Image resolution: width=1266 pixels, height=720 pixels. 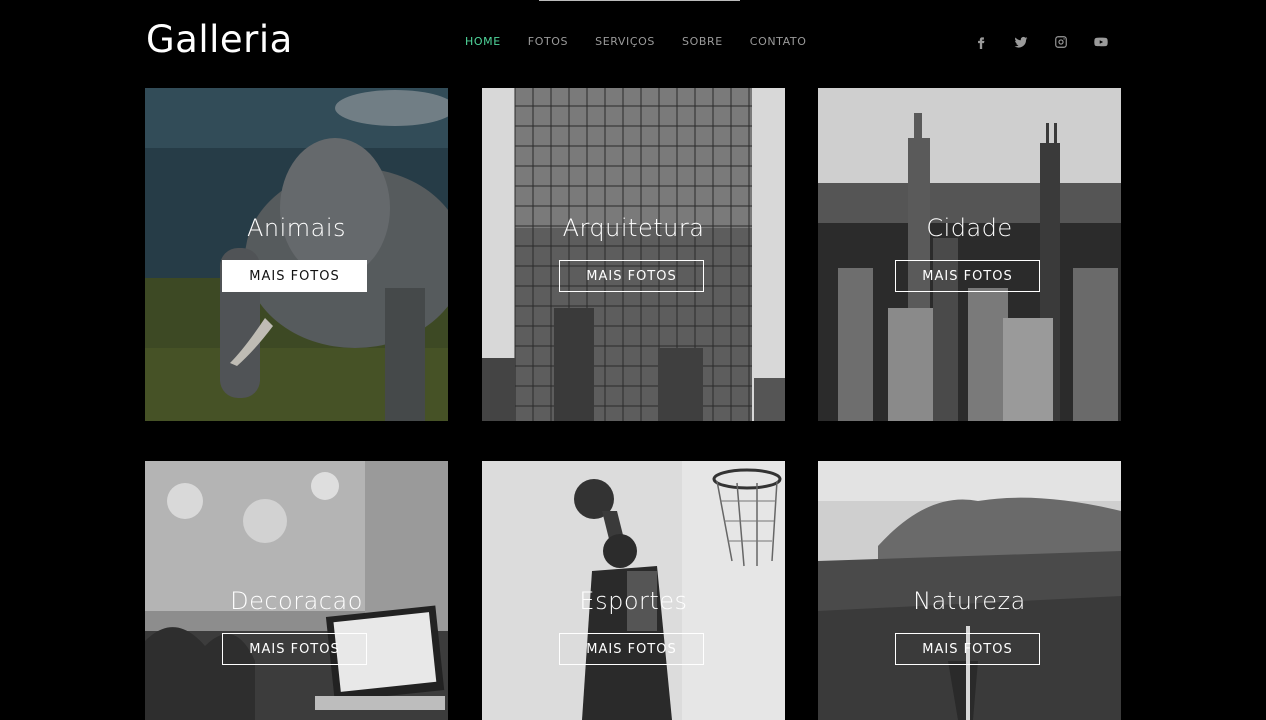 I want to click on city-image, so click(x=969, y=254).